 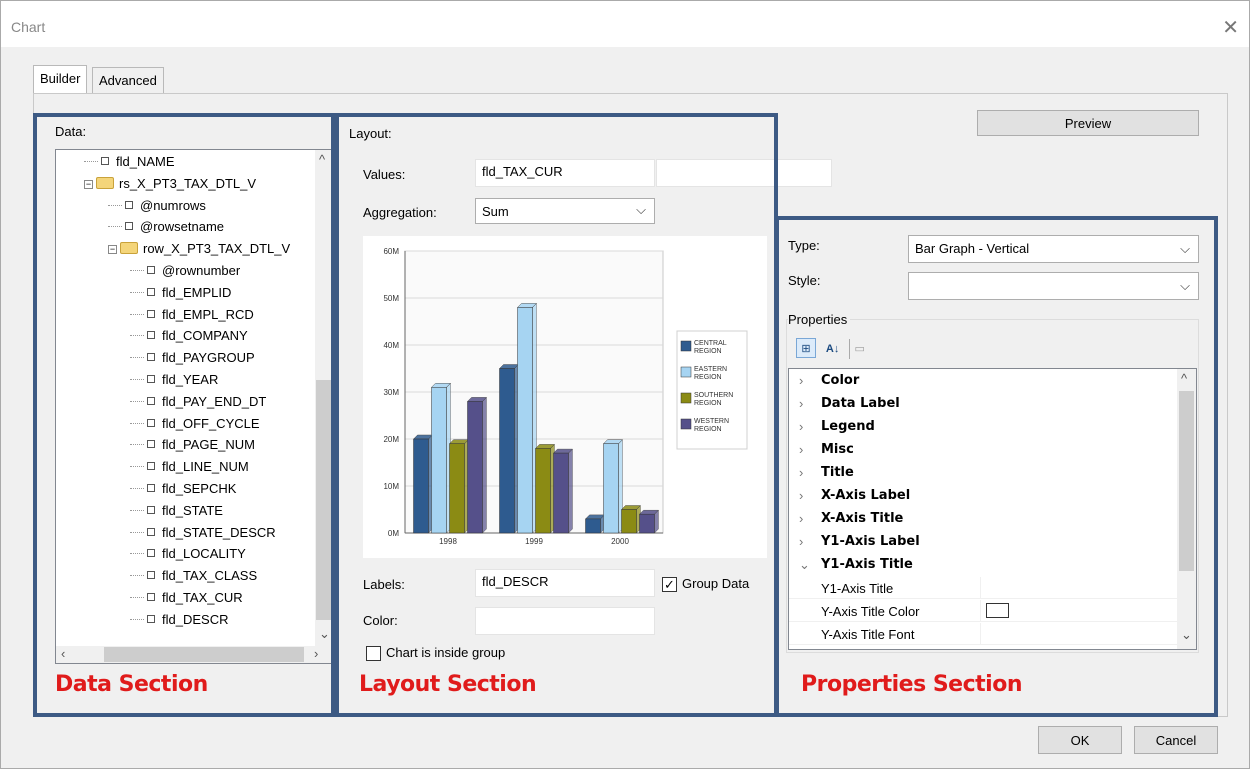 What do you see at coordinates (625, 24) in the screenshot?
I see `title-bar: Chart ✕` at bounding box center [625, 24].